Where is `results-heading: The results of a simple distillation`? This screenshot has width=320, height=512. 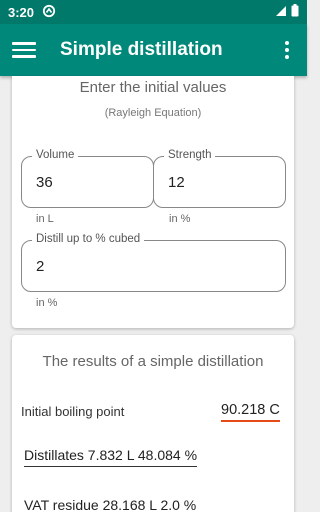
results-heading: The results of a simple distillation is located at coordinates (153, 361).